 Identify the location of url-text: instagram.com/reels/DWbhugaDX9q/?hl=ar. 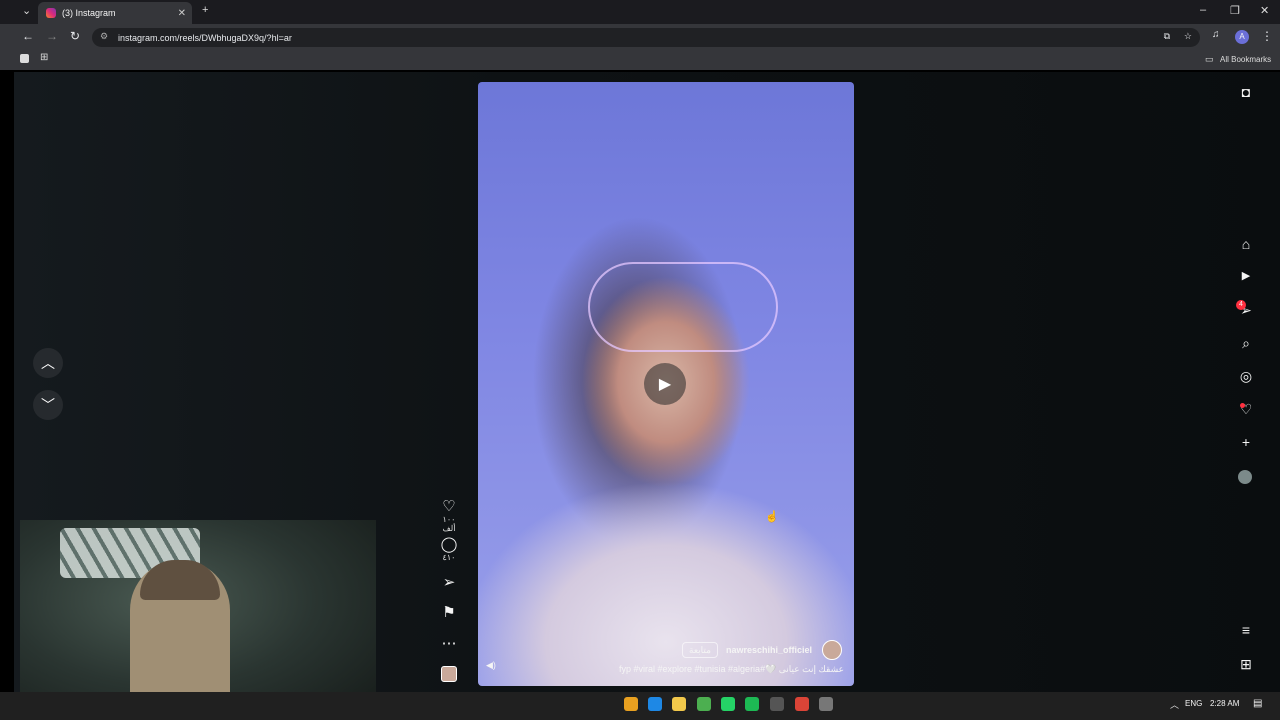
(205, 37).